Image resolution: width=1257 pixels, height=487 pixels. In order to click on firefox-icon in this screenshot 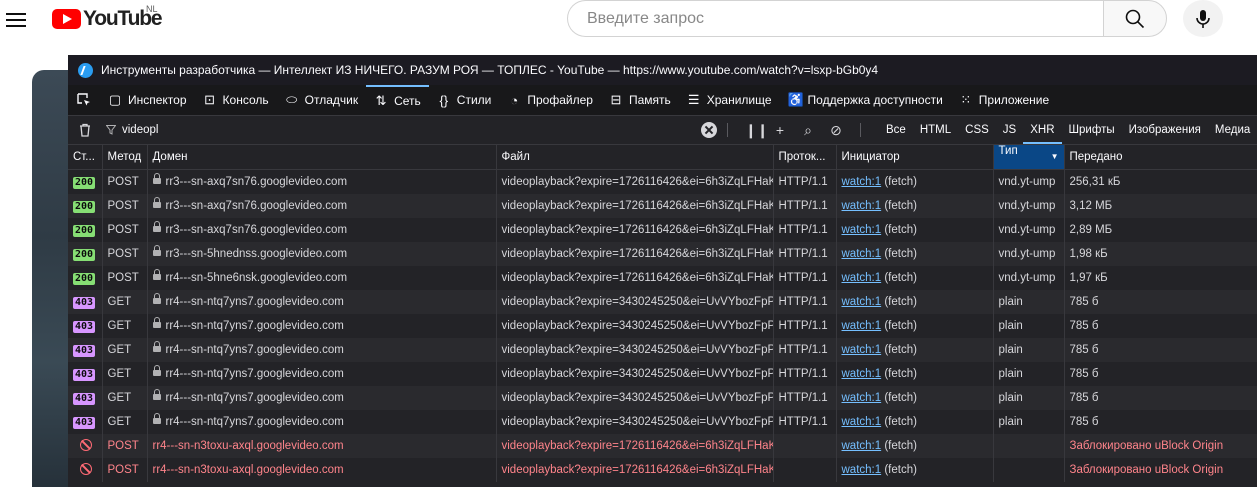, I will do `click(85, 70)`.